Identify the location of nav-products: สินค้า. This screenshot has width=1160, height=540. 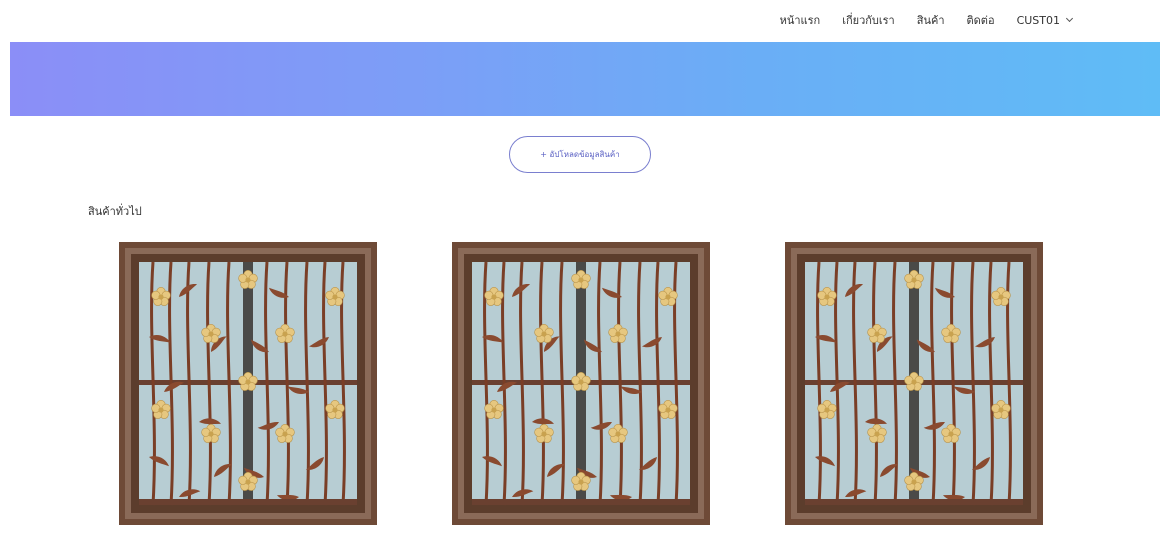
(931, 20).